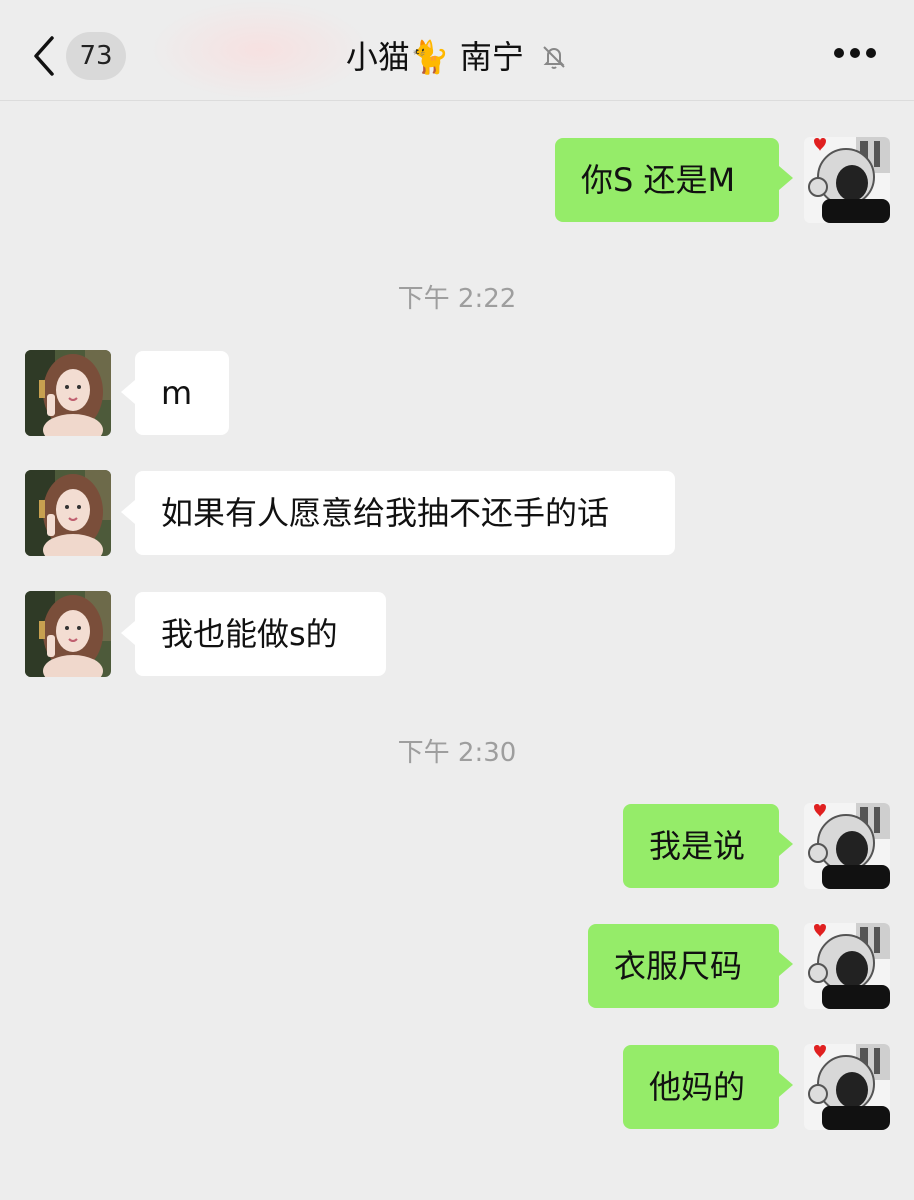 This screenshot has width=914, height=1200. What do you see at coordinates (667, 180) in the screenshot?
I see `message-bubble: 你S 还是M` at bounding box center [667, 180].